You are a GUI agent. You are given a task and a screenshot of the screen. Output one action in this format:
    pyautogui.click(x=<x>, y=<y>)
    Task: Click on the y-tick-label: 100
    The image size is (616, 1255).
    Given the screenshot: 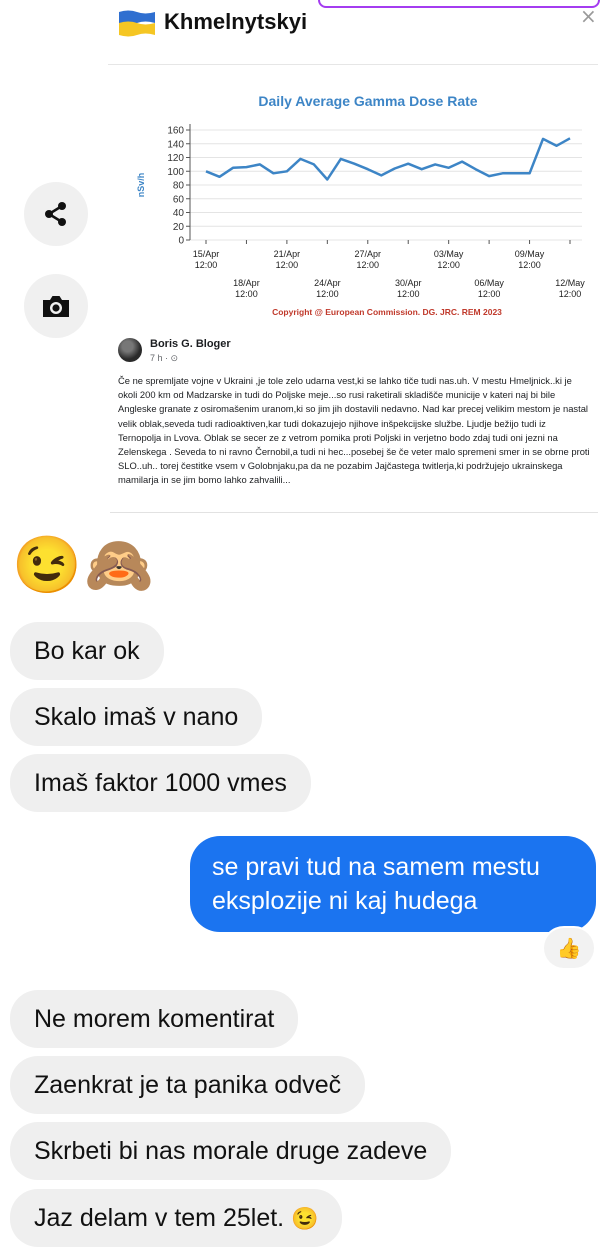 What is the action you would take?
    pyautogui.click(x=175, y=172)
    